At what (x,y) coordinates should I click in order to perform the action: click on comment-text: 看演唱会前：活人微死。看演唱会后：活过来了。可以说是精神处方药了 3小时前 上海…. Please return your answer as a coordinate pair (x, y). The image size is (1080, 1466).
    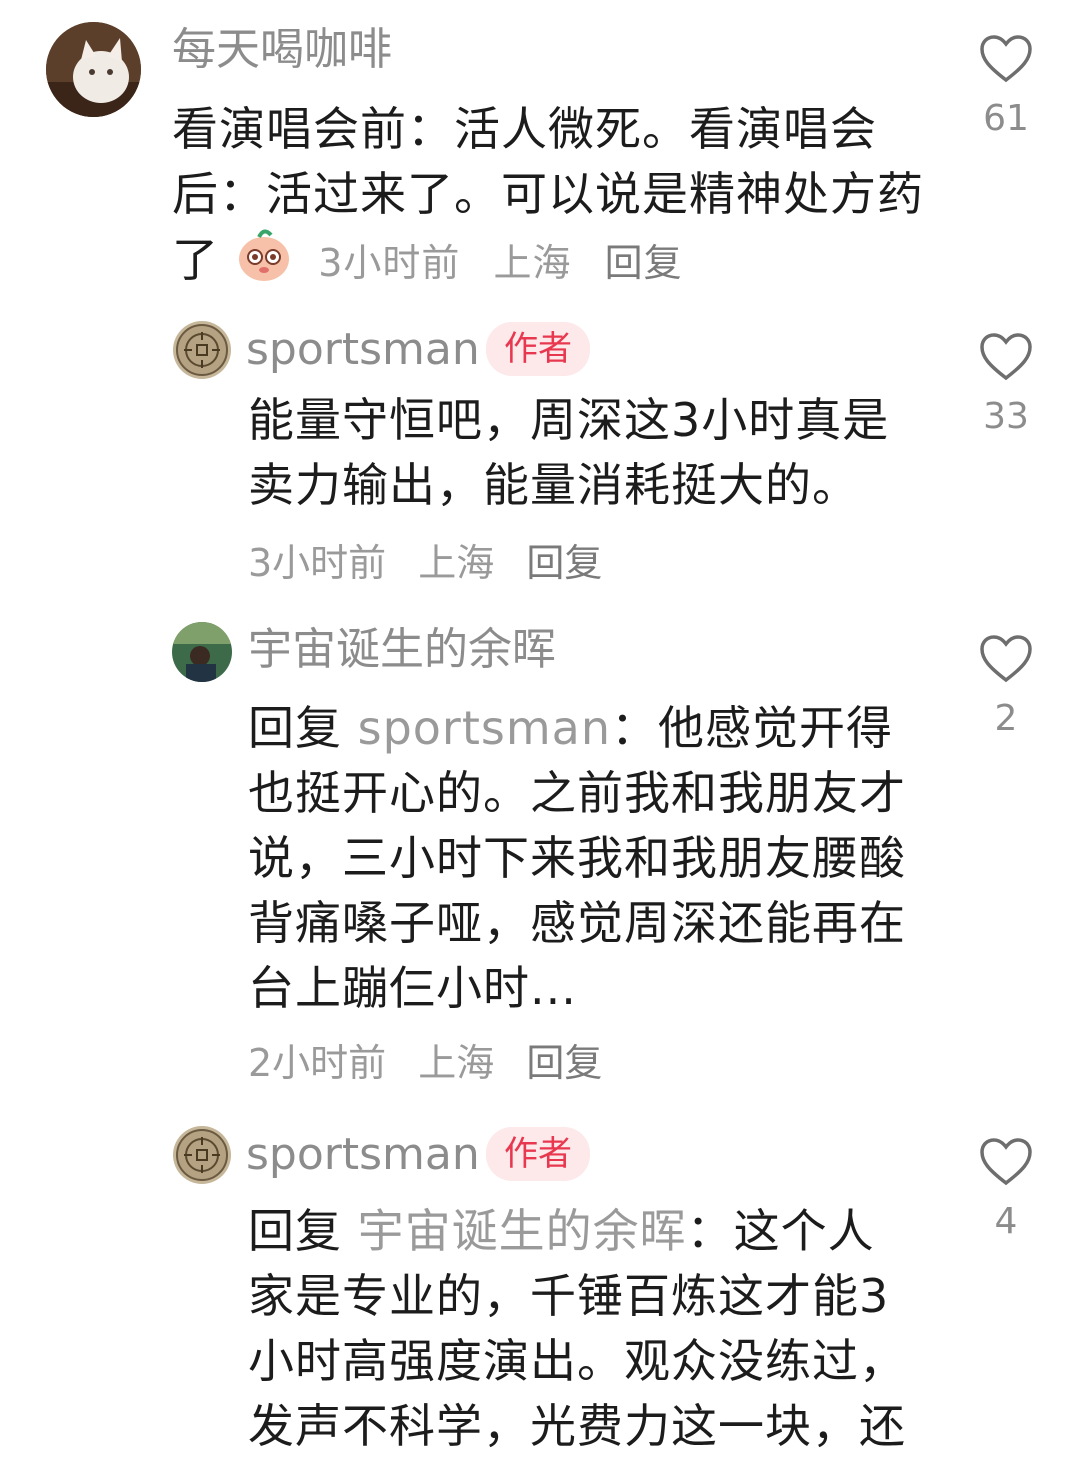
    Looking at the image, I should click on (552, 198).